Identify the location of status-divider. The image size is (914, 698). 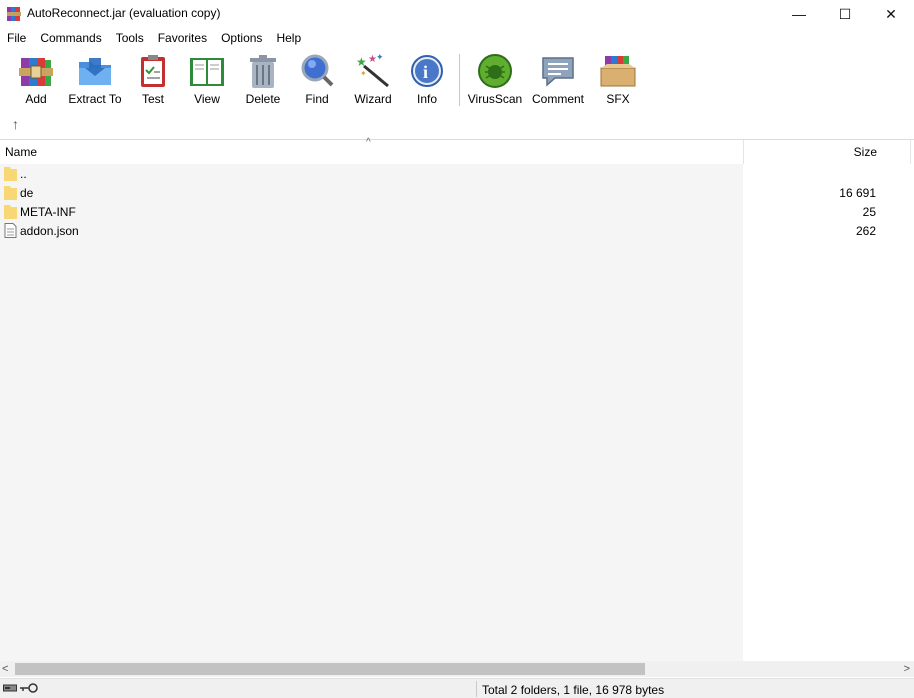
(476, 689).